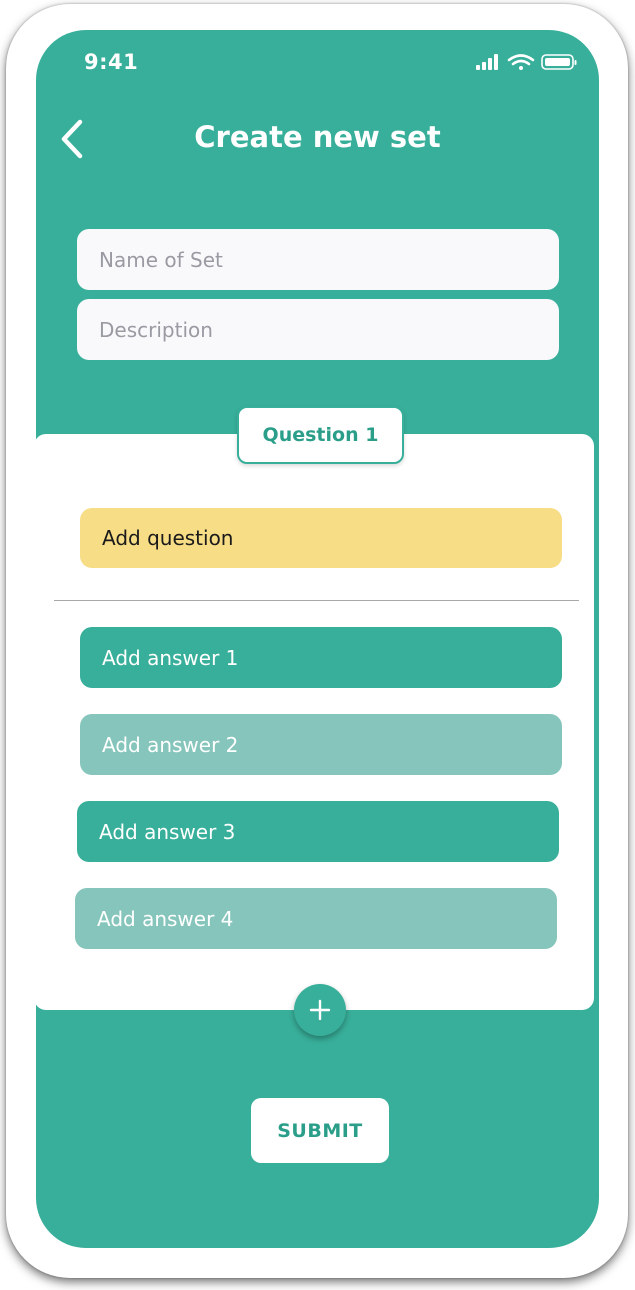 The image size is (635, 1290). I want to click on submit-button: SUBMIT, so click(320, 1130).